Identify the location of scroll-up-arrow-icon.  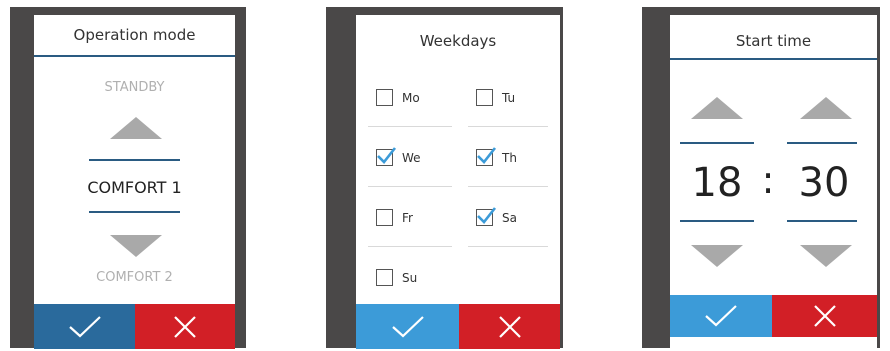
(136, 128).